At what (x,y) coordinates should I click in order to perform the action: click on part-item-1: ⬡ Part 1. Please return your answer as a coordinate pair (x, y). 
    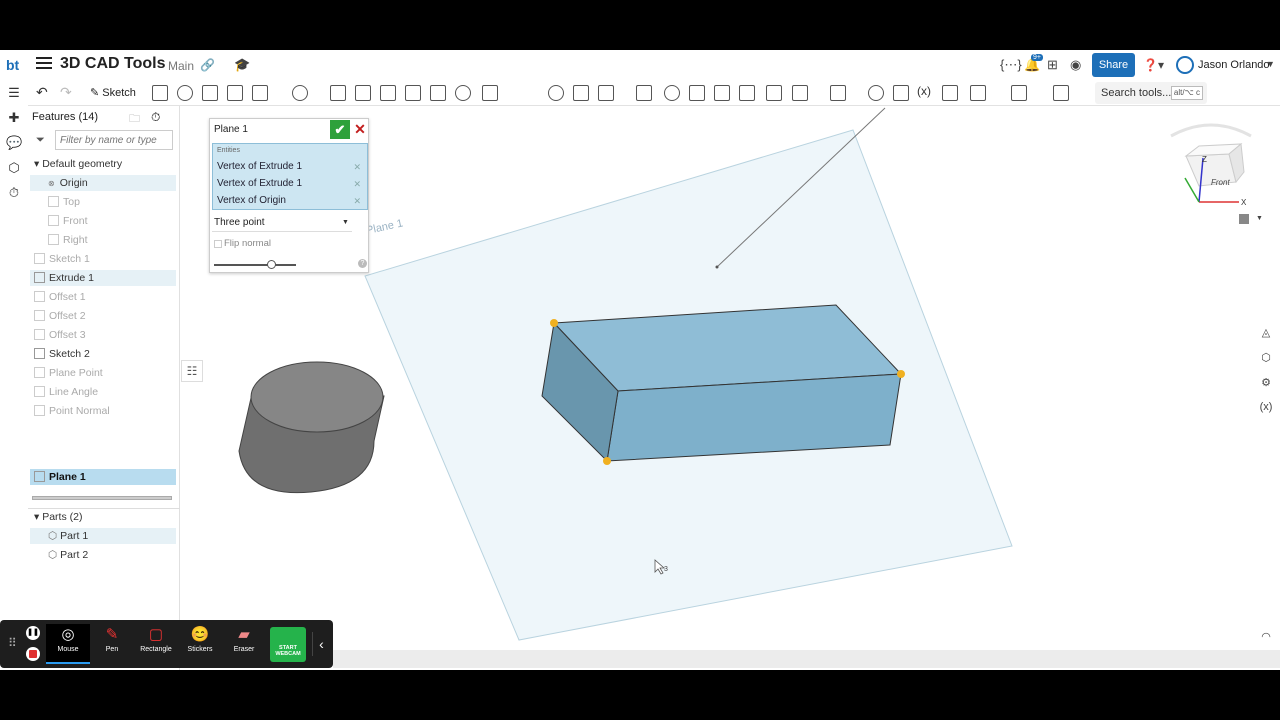
    Looking at the image, I should click on (103, 536).